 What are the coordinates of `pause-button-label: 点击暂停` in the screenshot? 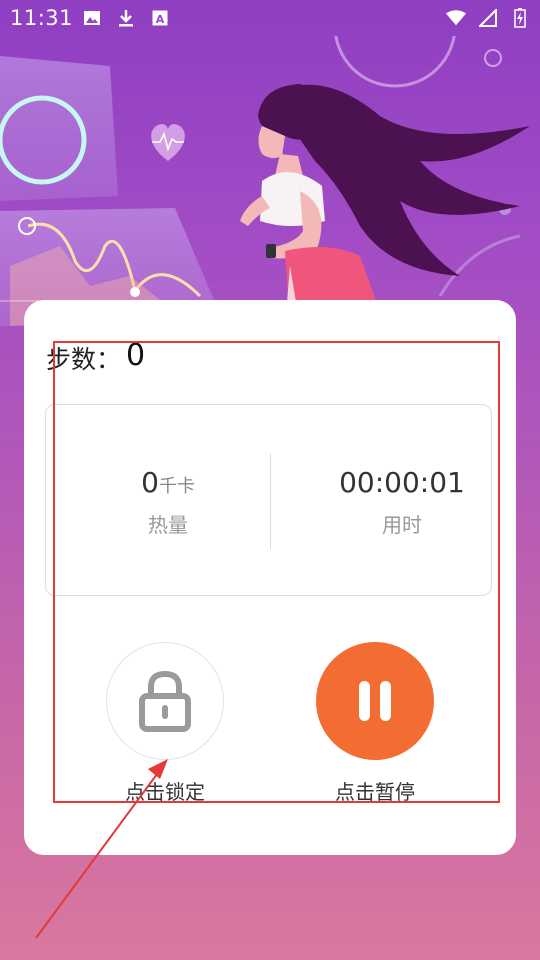 It's located at (375, 792).